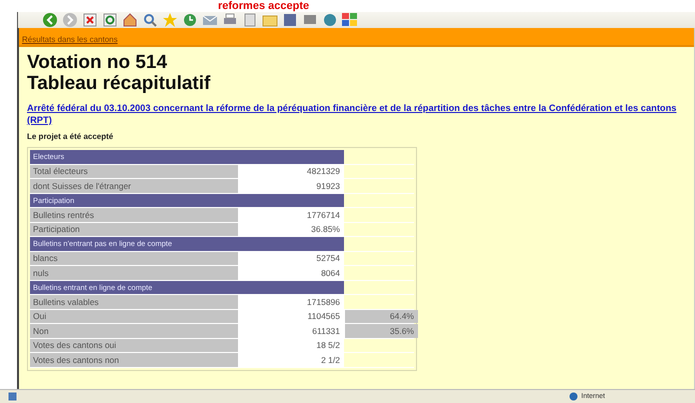 The height and width of the screenshot is (403, 695). Describe the element at coordinates (264, 6) in the screenshot. I see `banner-title: reformes accepte` at that location.